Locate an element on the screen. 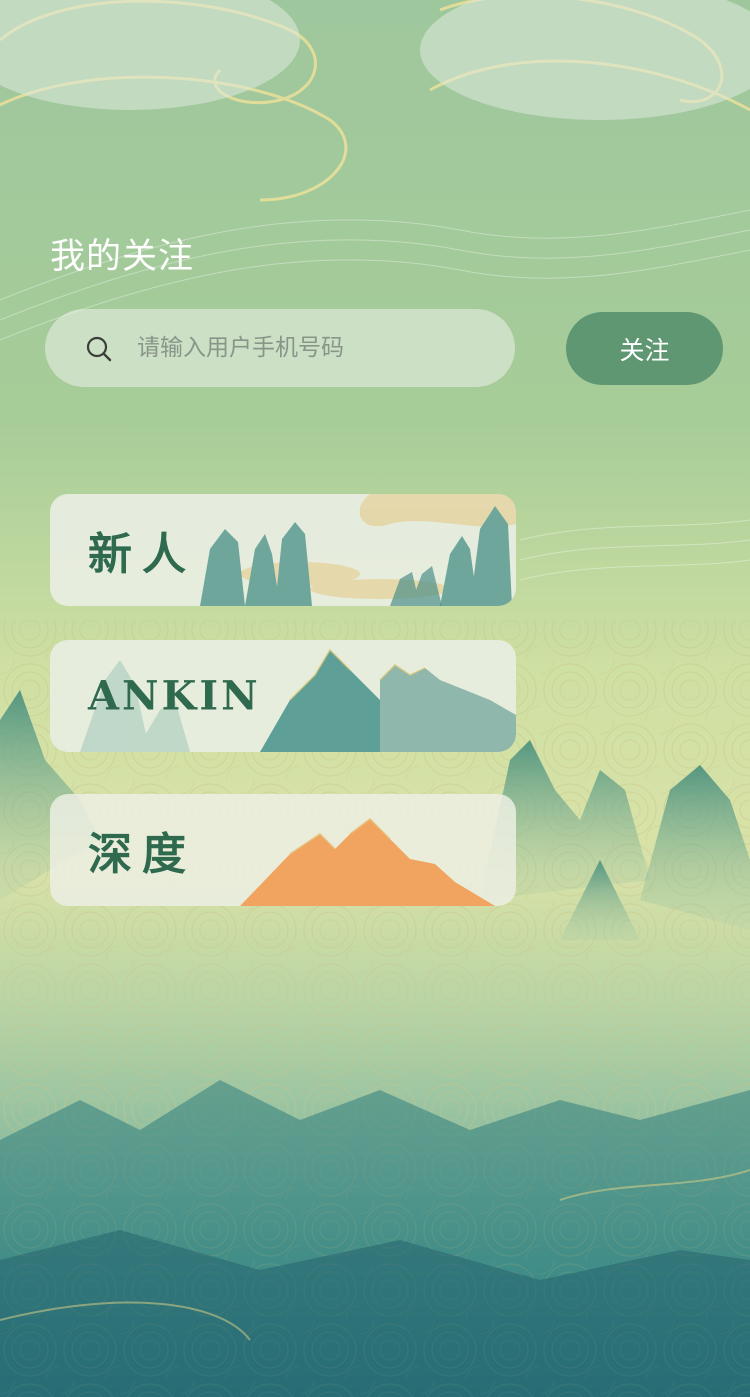 The image size is (750, 1397). search-bar is located at coordinates (280, 348).